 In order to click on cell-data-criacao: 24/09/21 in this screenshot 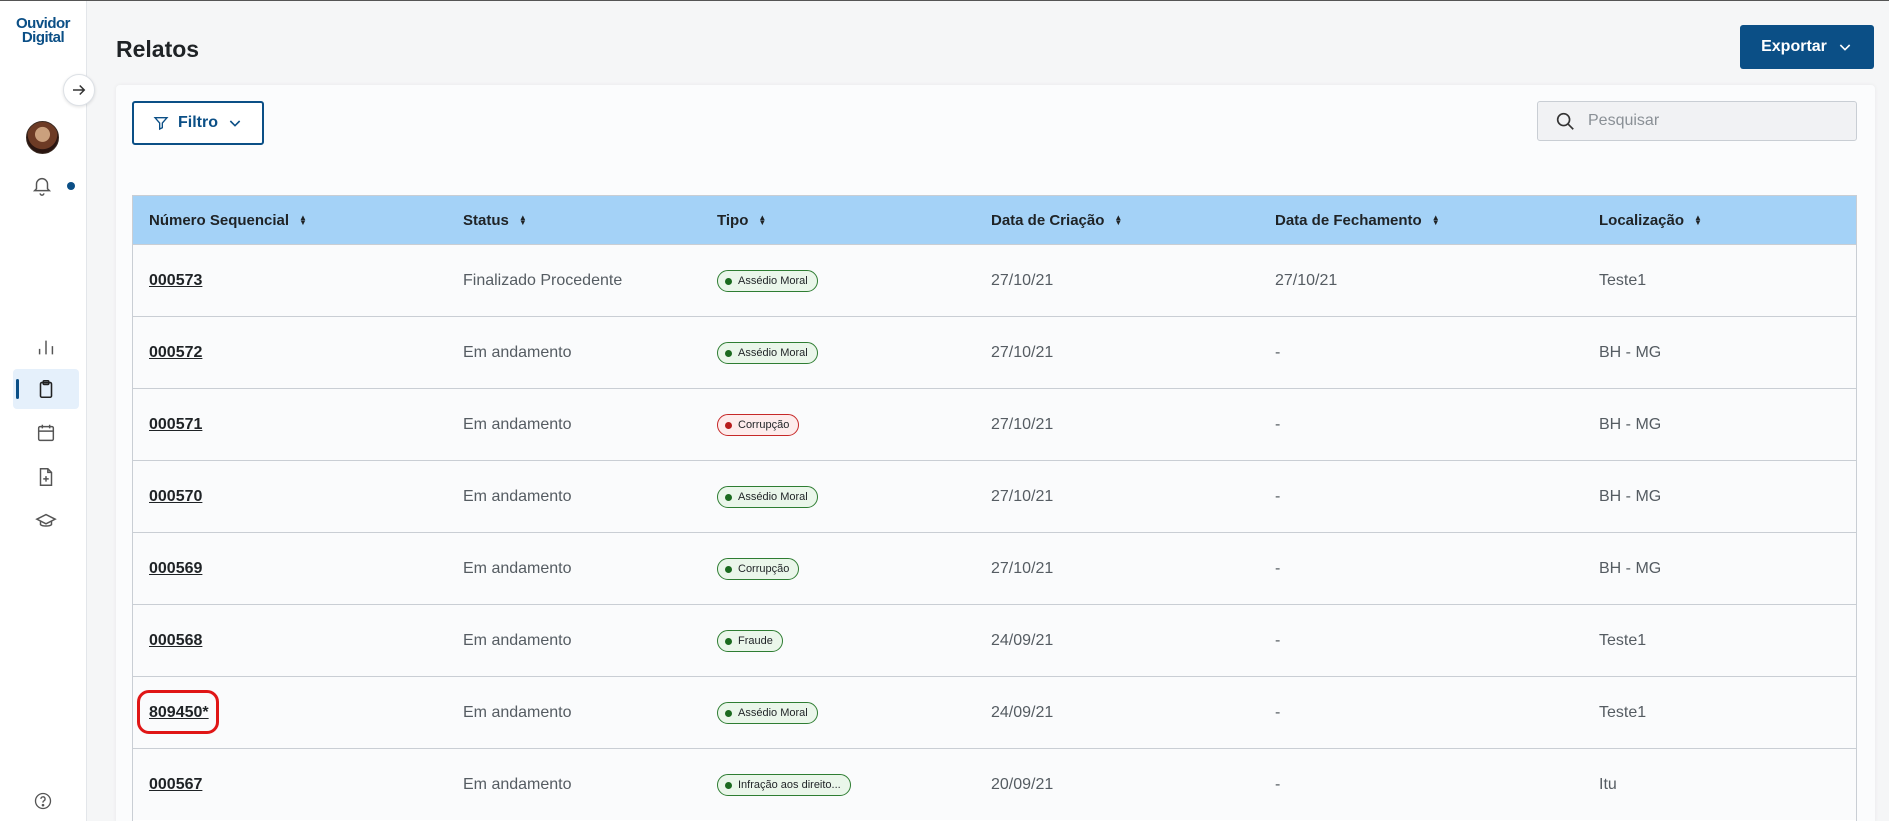, I will do `click(1022, 712)`.